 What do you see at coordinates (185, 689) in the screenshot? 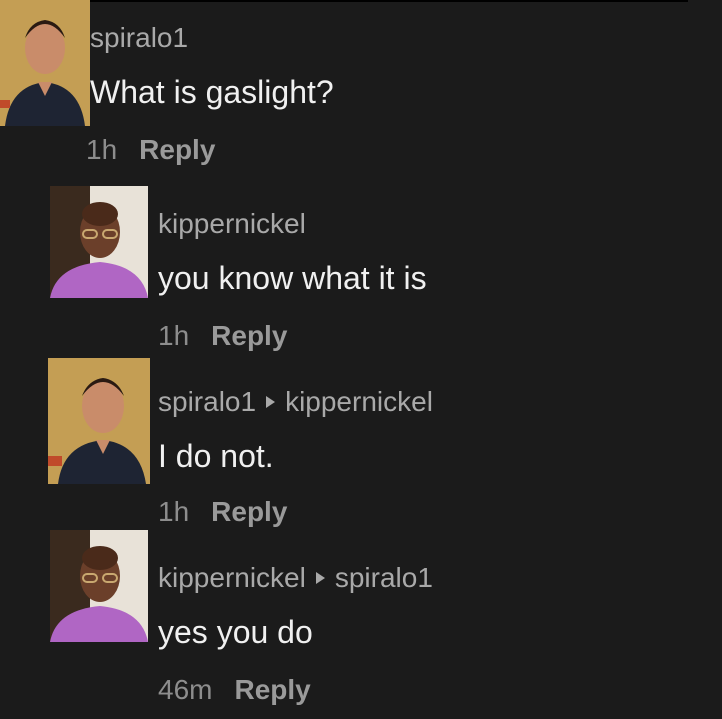
I see `timestamp: 46m` at bounding box center [185, 689].